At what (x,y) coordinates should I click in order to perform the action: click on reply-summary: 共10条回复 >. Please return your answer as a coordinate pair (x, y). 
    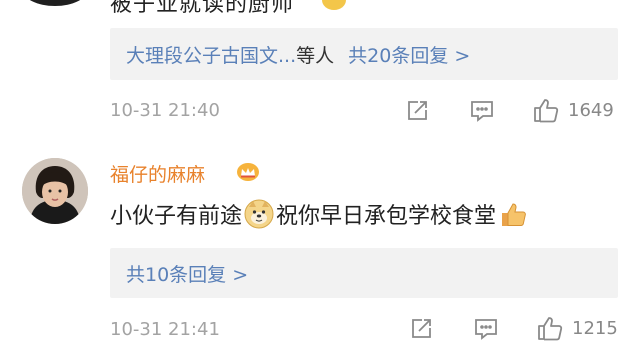
    Looking at the image, I should click on (364, 273).